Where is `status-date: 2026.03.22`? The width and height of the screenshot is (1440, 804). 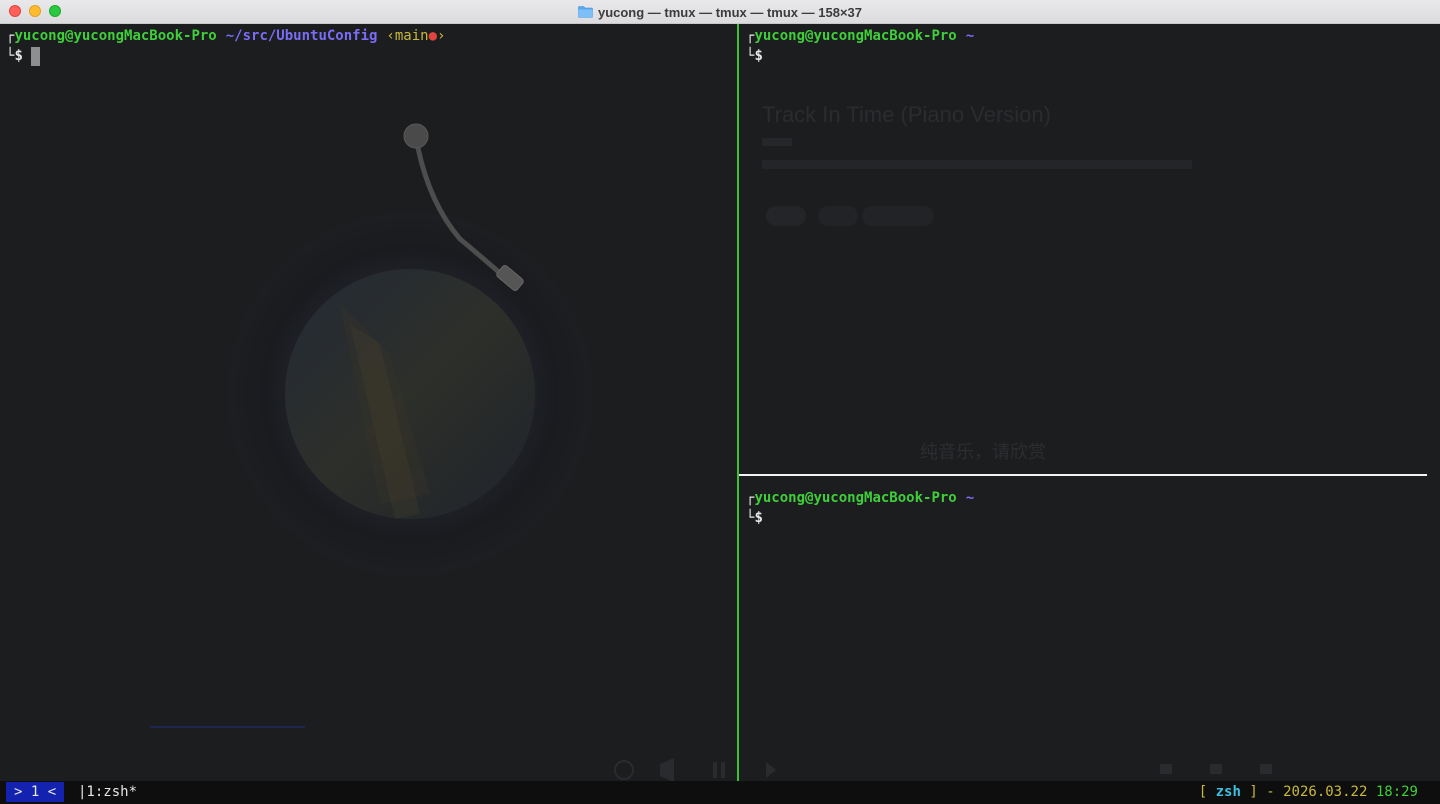
status-date: 2026.03.22 is located at coordinates (1325, 792).